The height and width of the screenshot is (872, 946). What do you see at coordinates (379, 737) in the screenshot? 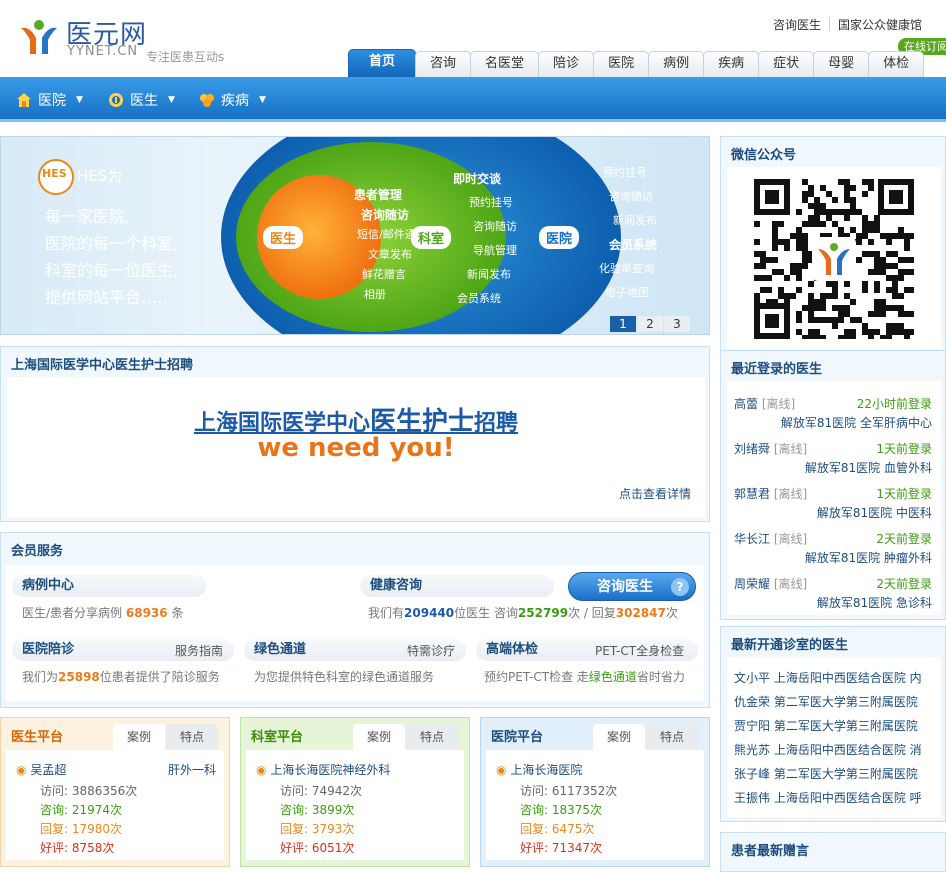
I see `dept-platform-tab-cases: 案例` at bounding box center [379, 737].